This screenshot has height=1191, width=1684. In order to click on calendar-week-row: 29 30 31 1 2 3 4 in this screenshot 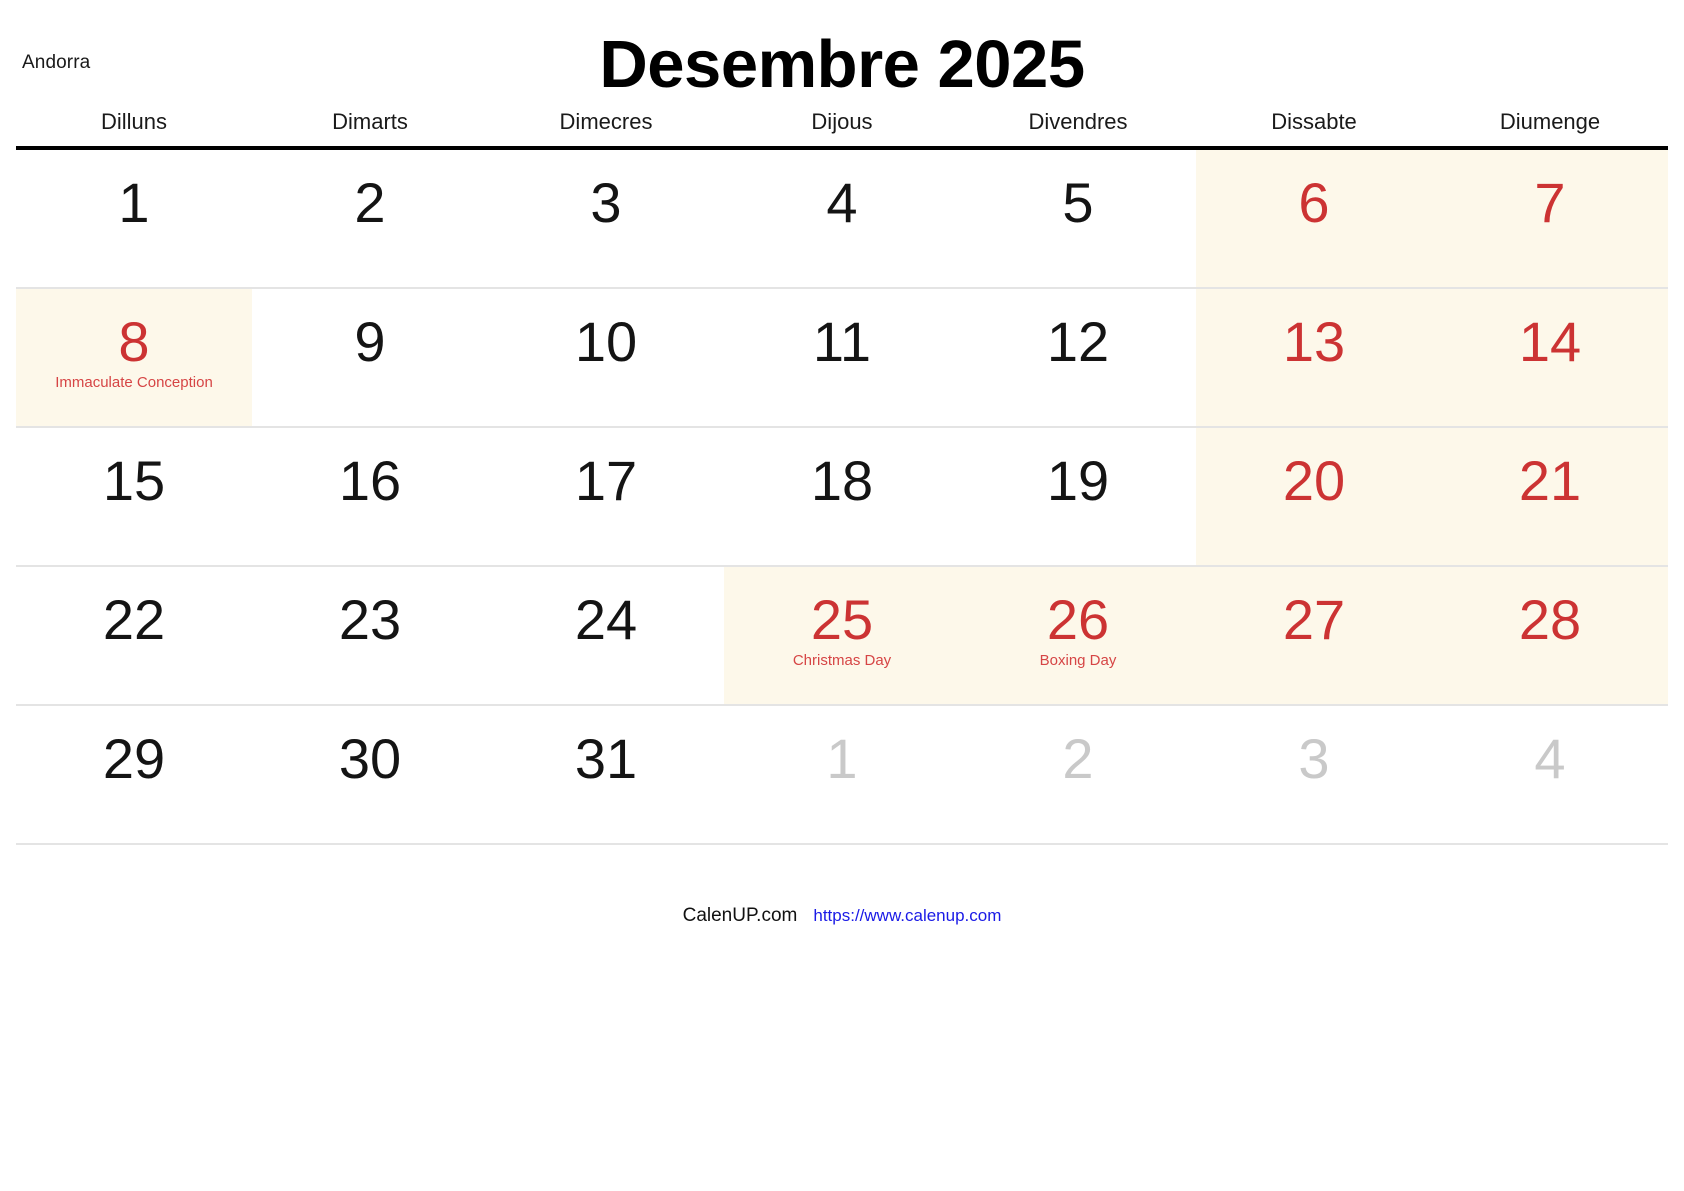, I will do `click(842, 775)`.